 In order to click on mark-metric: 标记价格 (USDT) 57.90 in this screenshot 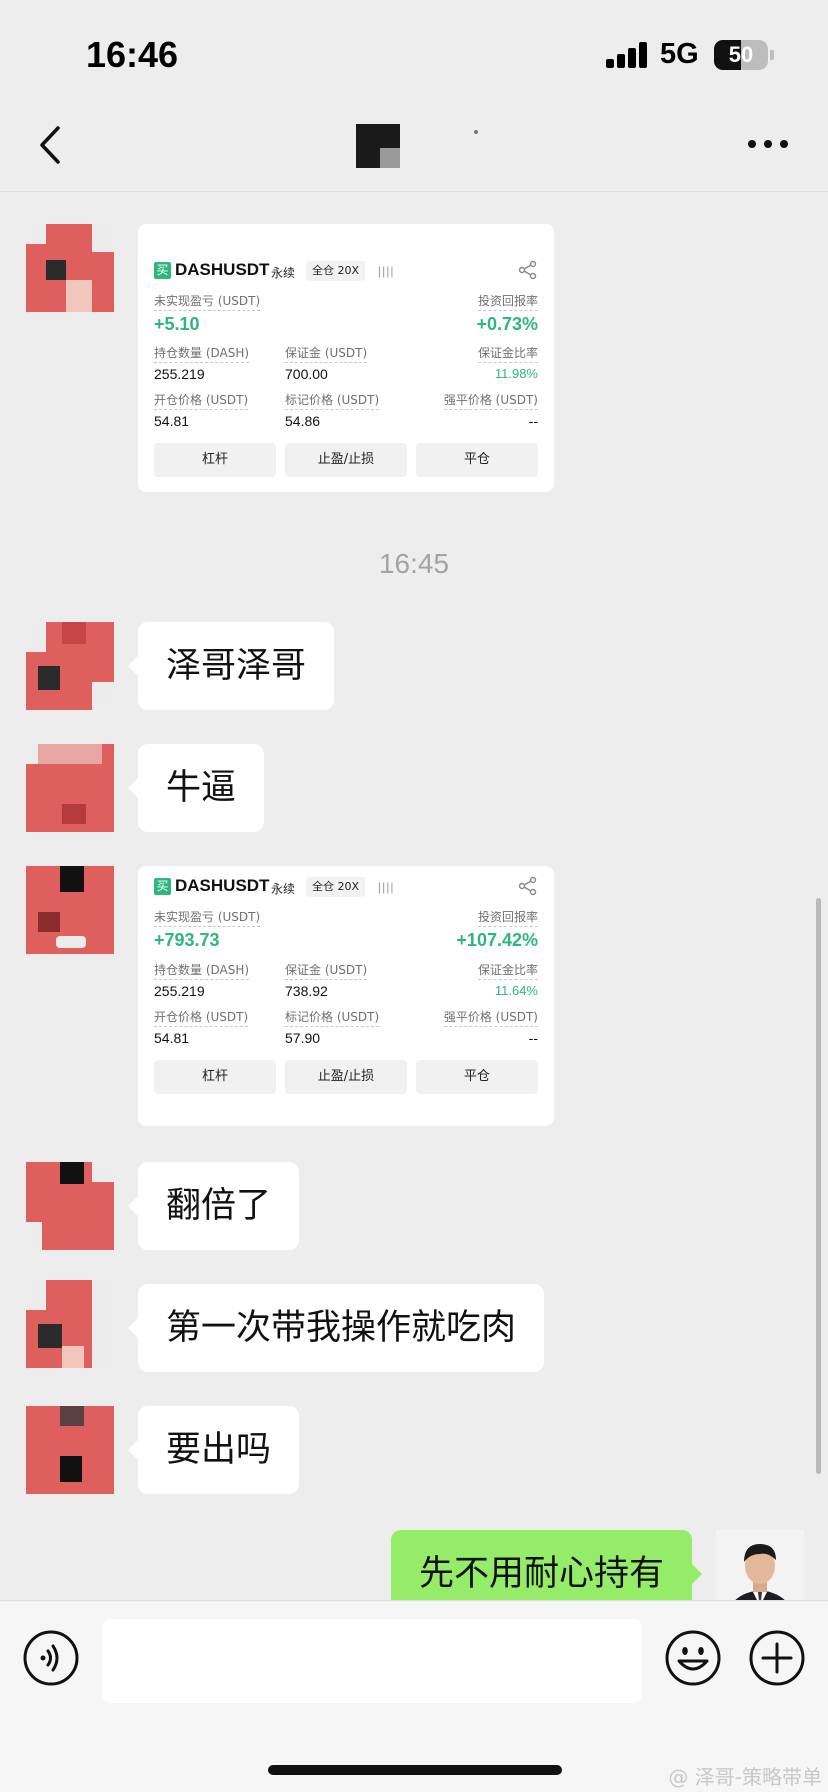, I will do `click(332, 1027)`.